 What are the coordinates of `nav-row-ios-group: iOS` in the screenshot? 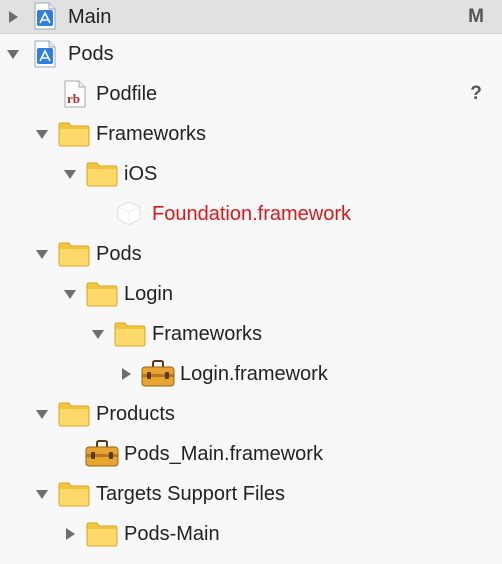 It's located at (251, 174).